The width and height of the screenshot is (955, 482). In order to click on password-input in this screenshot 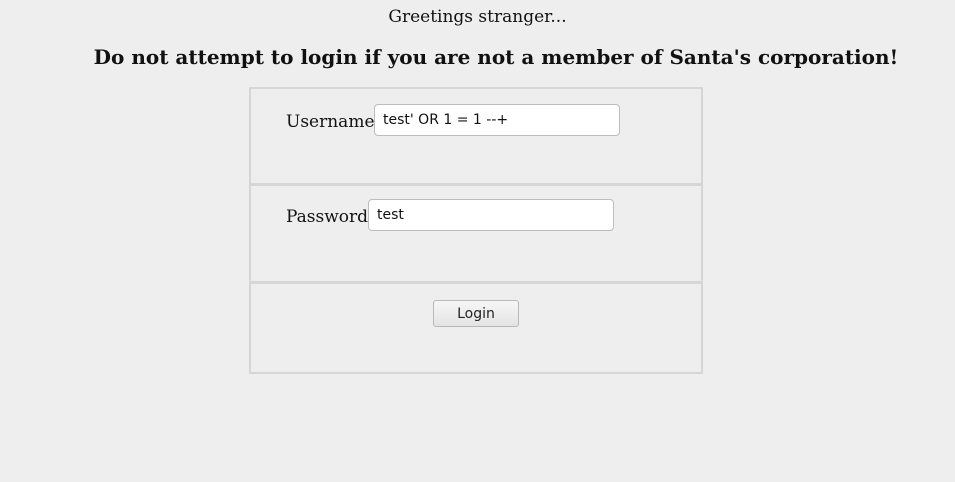, I will do `click(491, 215)`.